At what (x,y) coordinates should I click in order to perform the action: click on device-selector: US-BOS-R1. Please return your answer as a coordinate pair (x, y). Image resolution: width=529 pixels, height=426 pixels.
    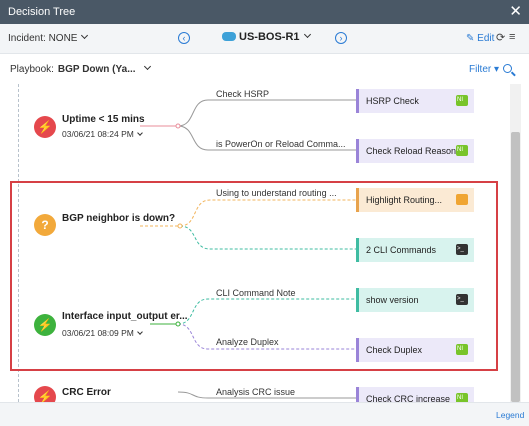
    Looking at the image, I should click on (266, 36).